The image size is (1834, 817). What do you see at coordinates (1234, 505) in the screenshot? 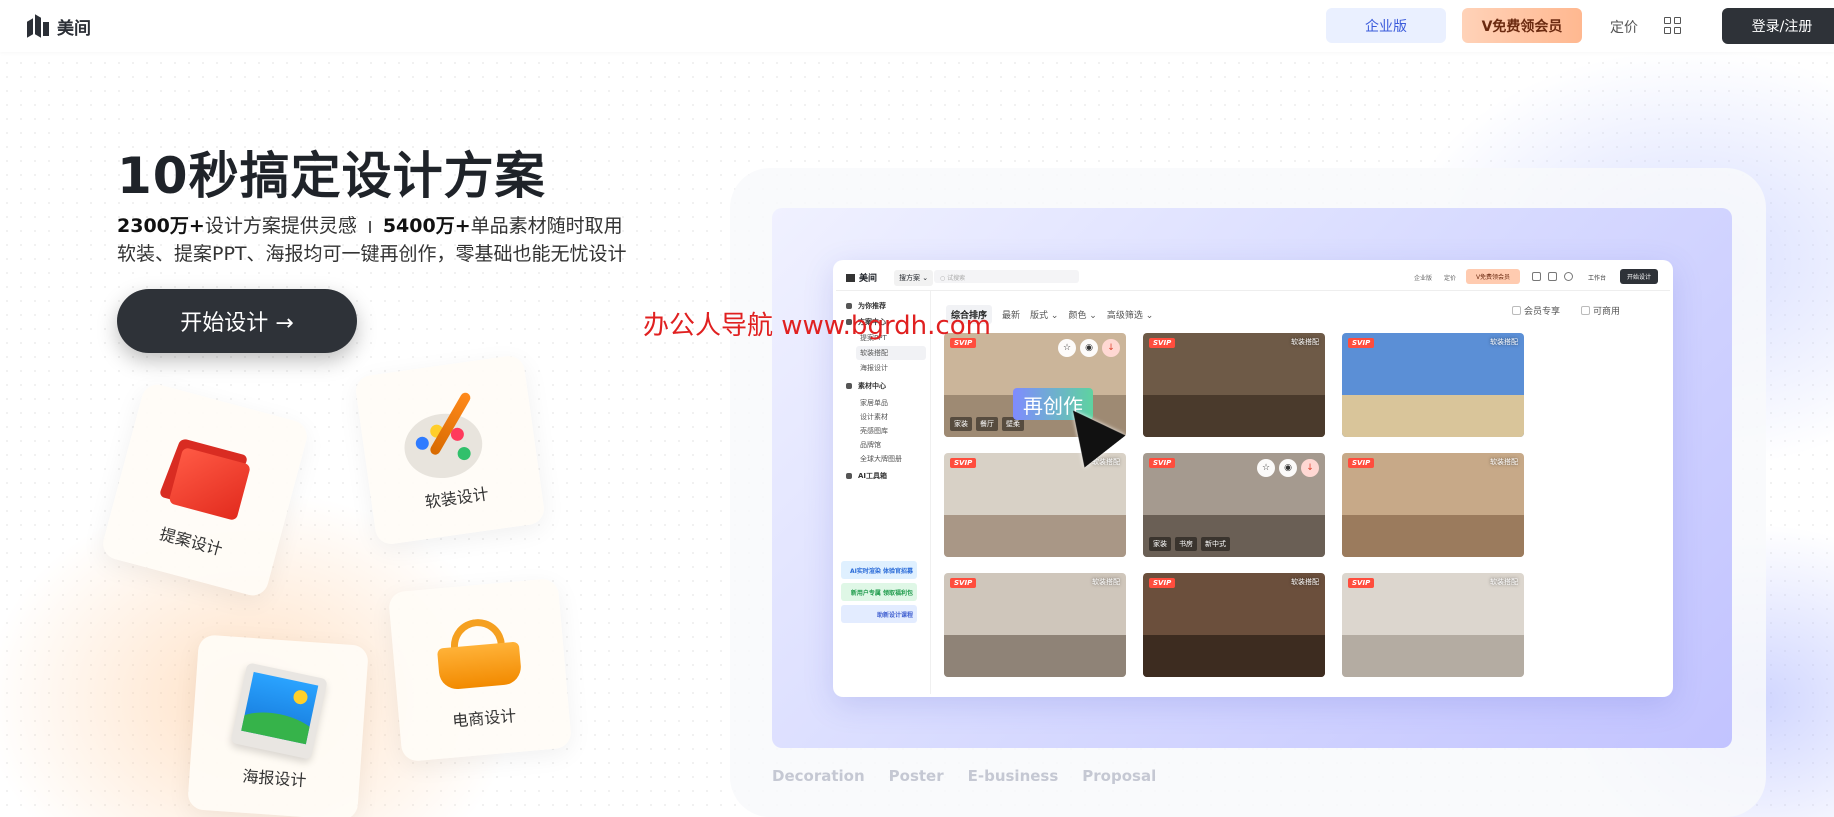
I see `design-tile: SVIP 家装 书房 新中式 ☆ ◉ ↓` at bounding box center [1234, 505].